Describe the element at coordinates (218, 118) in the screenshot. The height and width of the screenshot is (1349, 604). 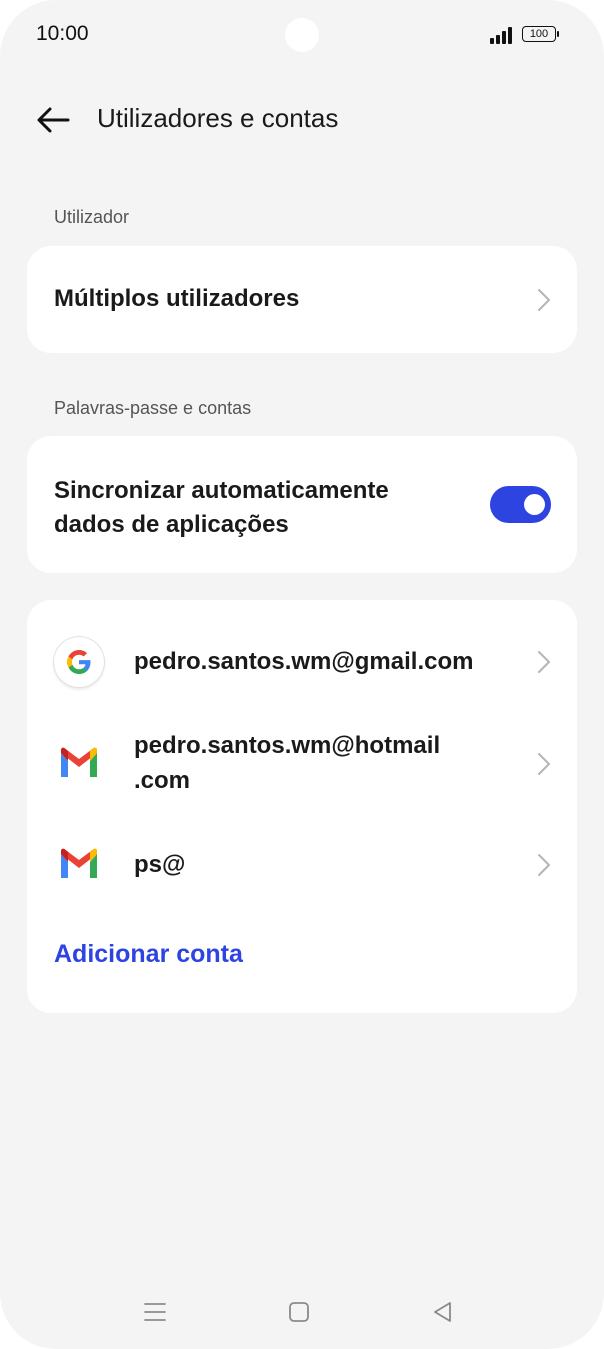
I see `page-title: Utilizadores e contas` at that location.